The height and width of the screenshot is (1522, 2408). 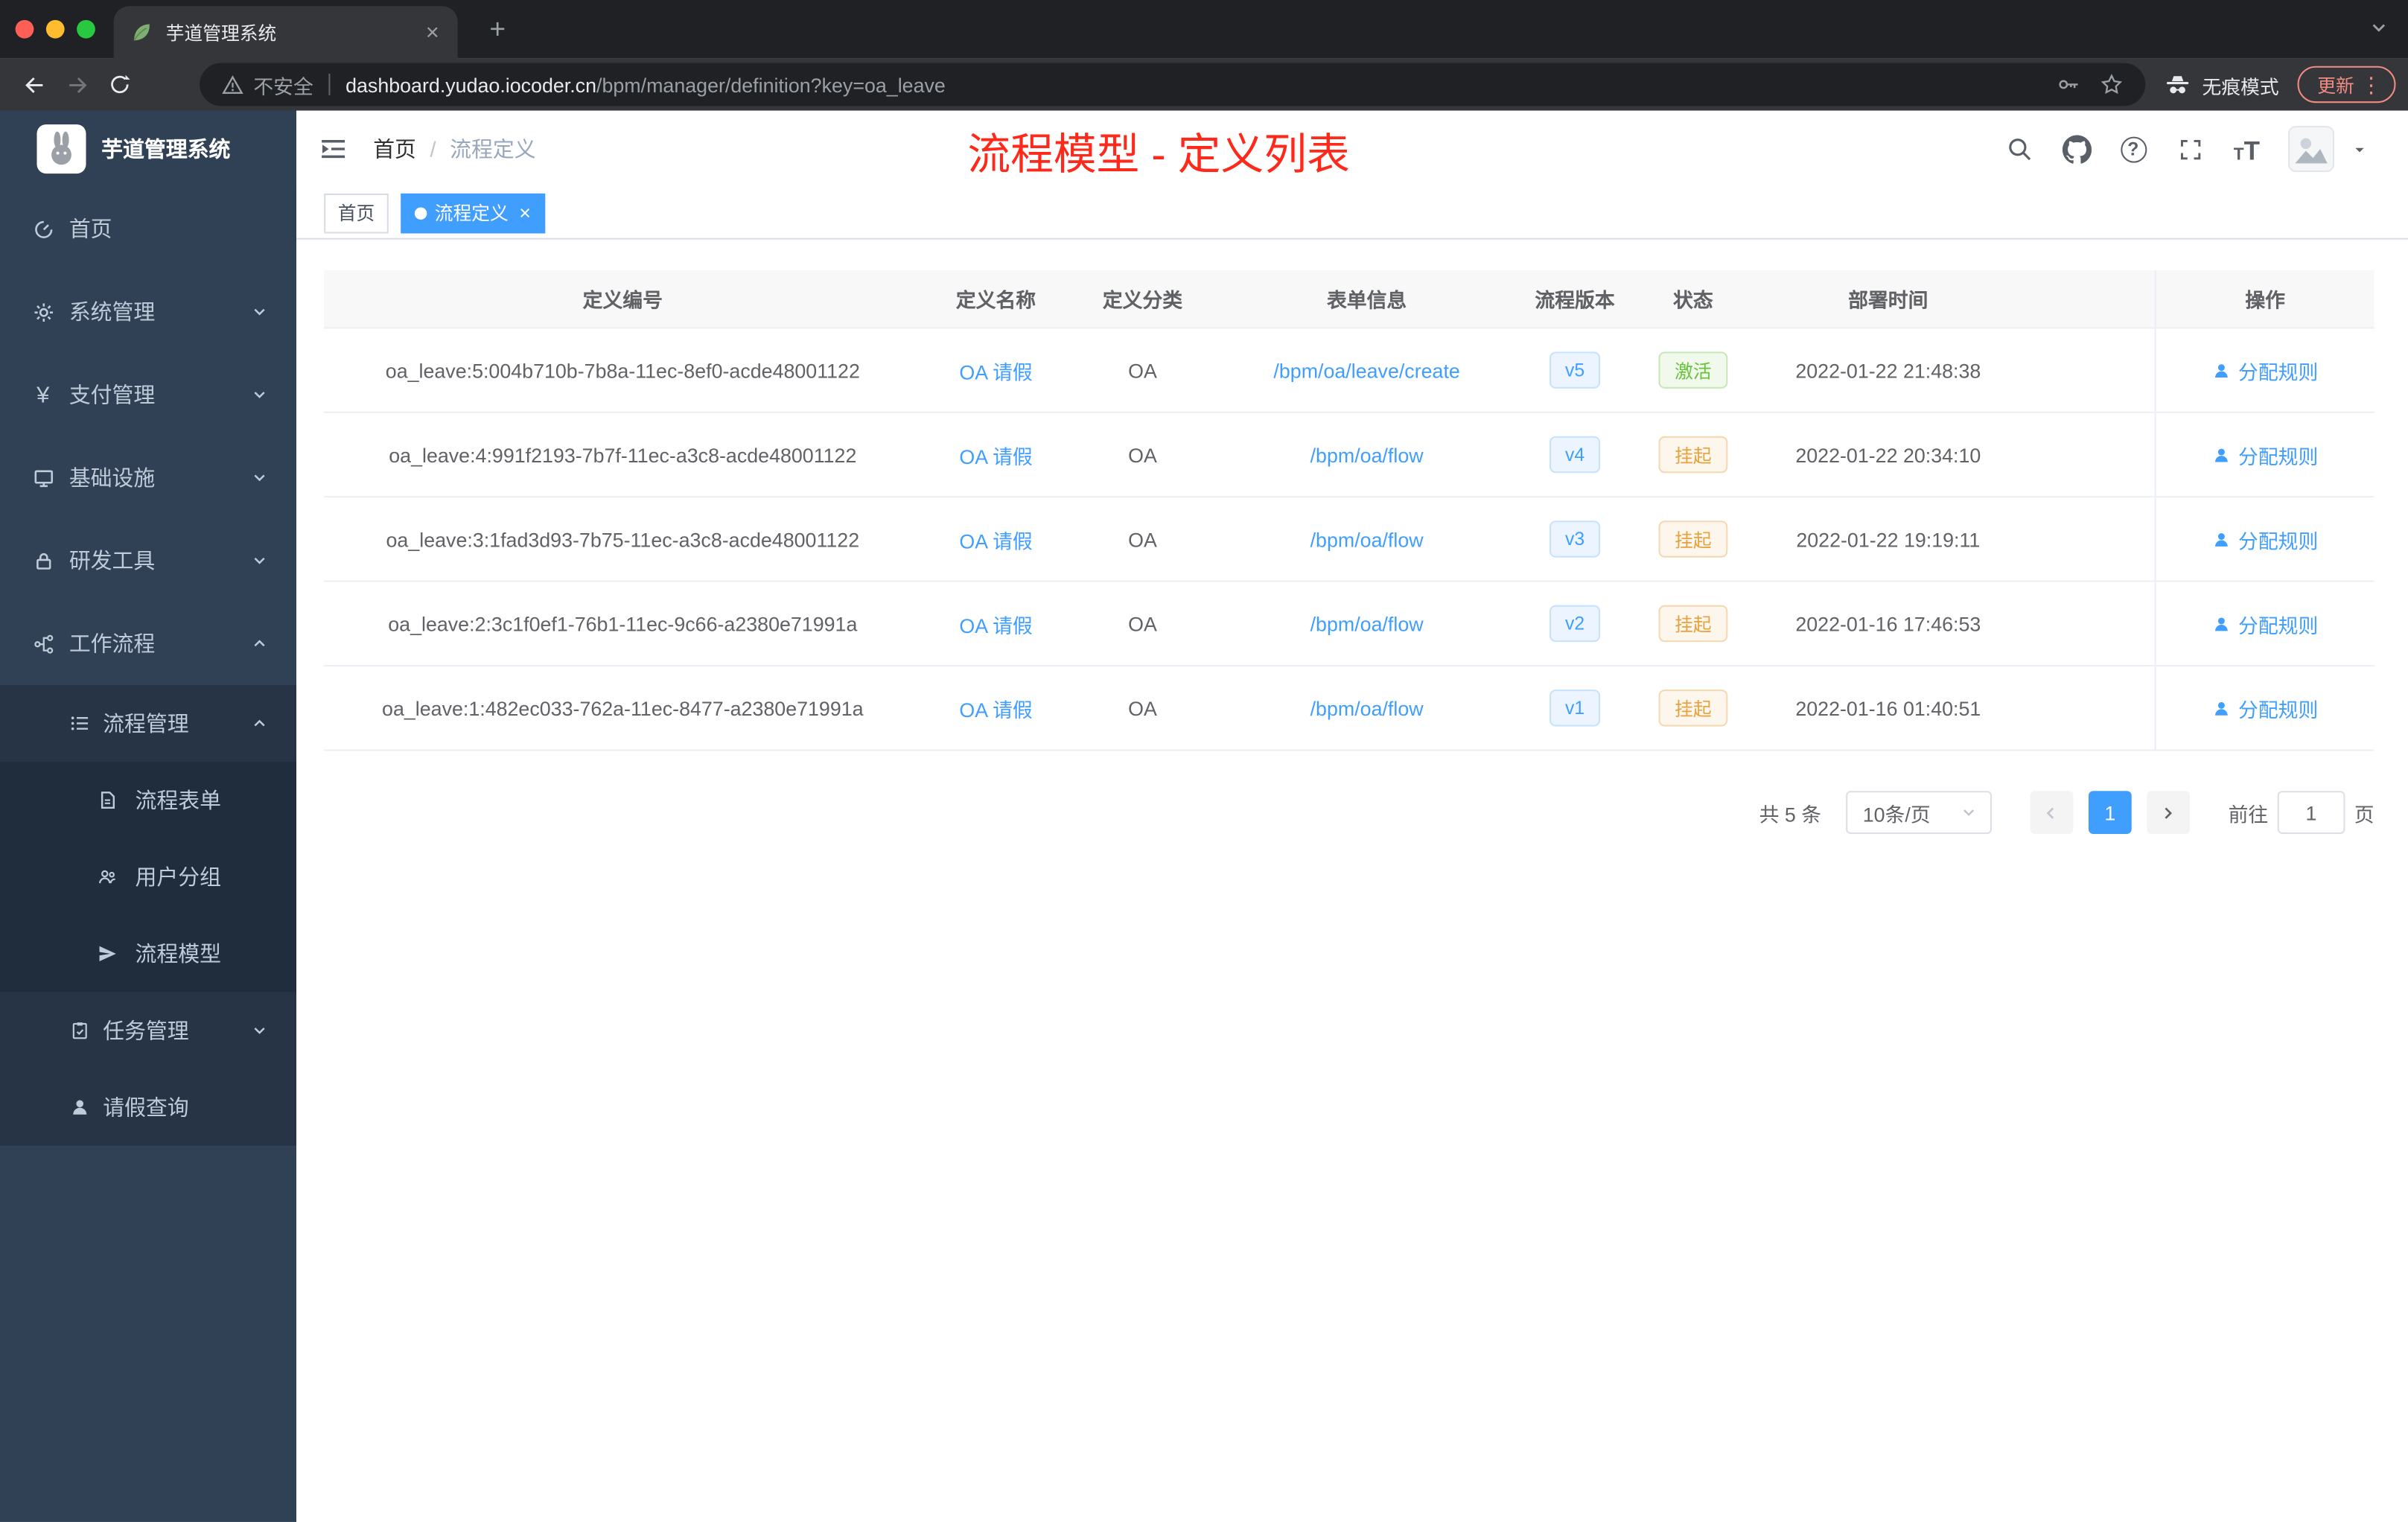 What do you see at coordinates (112, 312) in the screenshot?
I see `sidebar-item-label: 系统管理` at bounding box center [112, 312].